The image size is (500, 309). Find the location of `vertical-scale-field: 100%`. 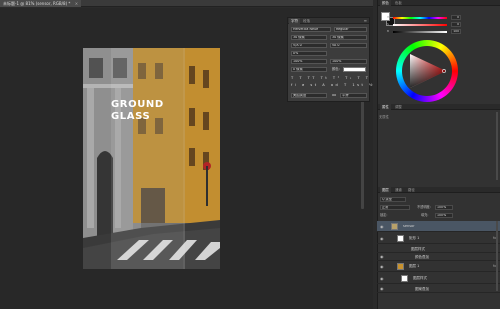

vertical-scale-field: 100% is located at coordinates (309, 61).